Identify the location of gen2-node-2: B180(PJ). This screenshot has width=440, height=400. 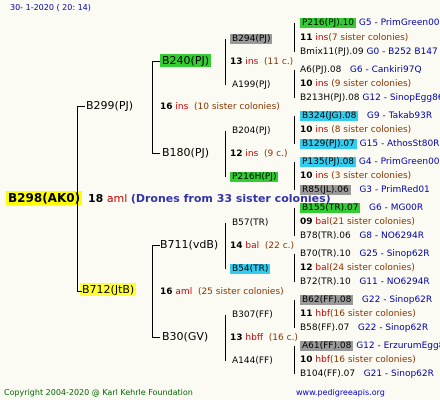
(185, 153).